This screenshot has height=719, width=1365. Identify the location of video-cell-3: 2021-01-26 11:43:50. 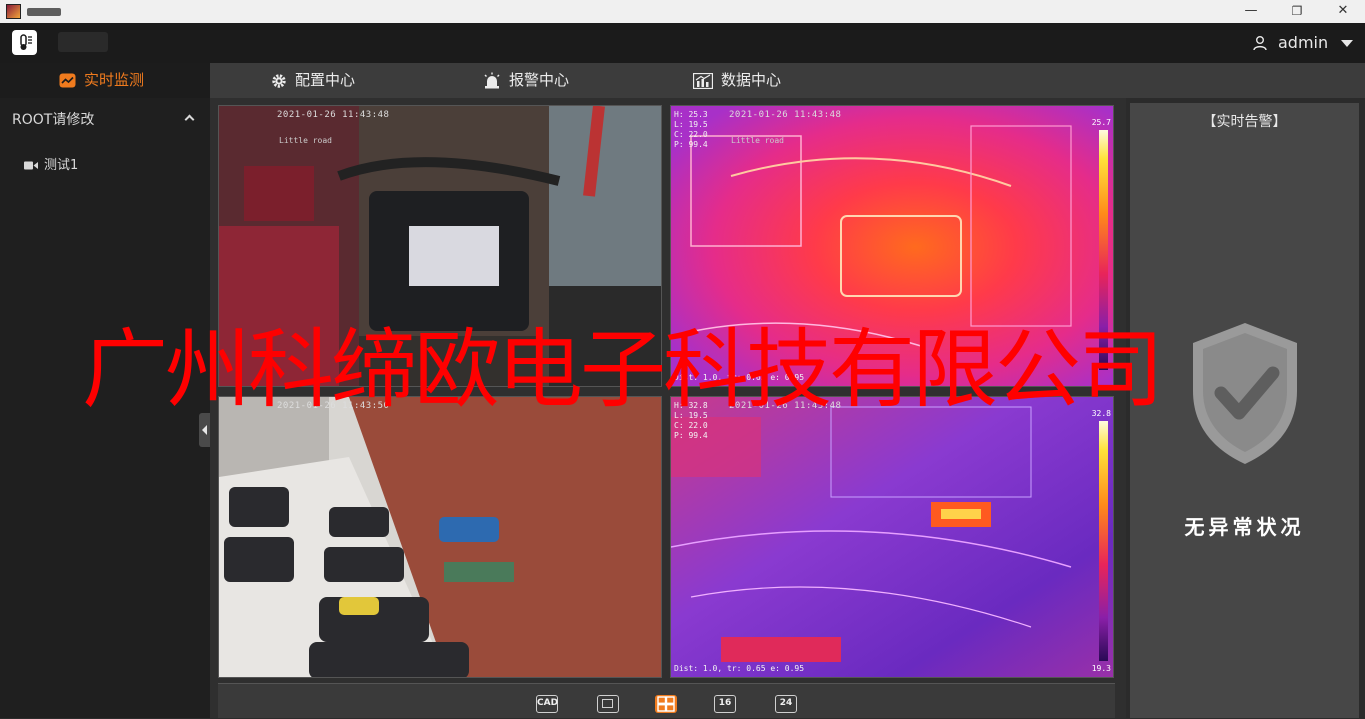
(440, 537).